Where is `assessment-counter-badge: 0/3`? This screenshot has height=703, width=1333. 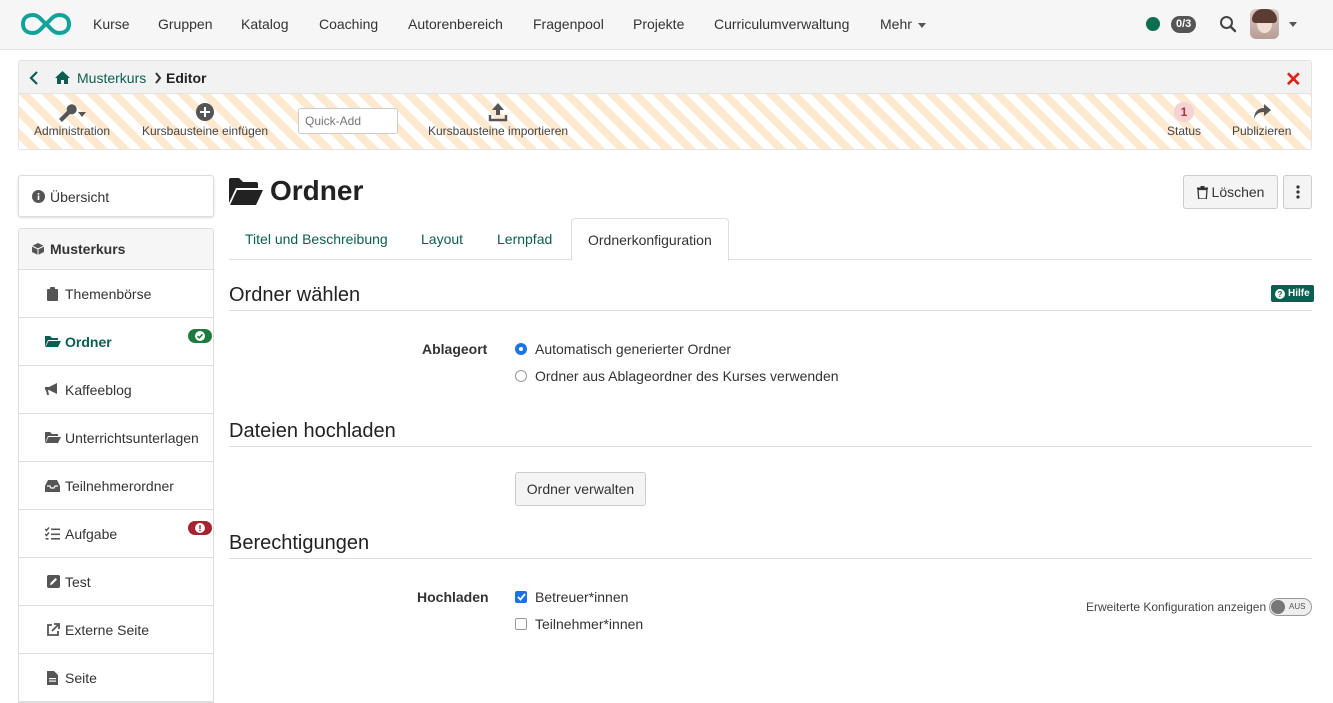
assessment-counter-badge: 0/3 is located at coordinates (1184, 24).